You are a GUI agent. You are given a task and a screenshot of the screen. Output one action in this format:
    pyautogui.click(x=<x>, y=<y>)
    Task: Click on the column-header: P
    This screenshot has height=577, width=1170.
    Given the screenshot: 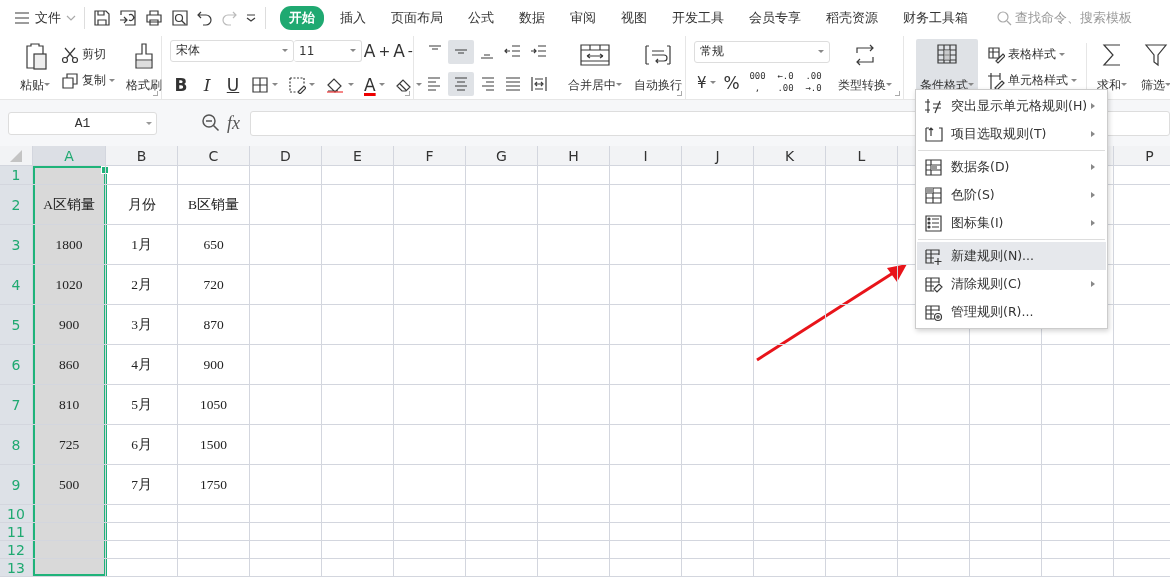 What is the action you would take?
    pyautogui.click(x=1142, y=156)
    